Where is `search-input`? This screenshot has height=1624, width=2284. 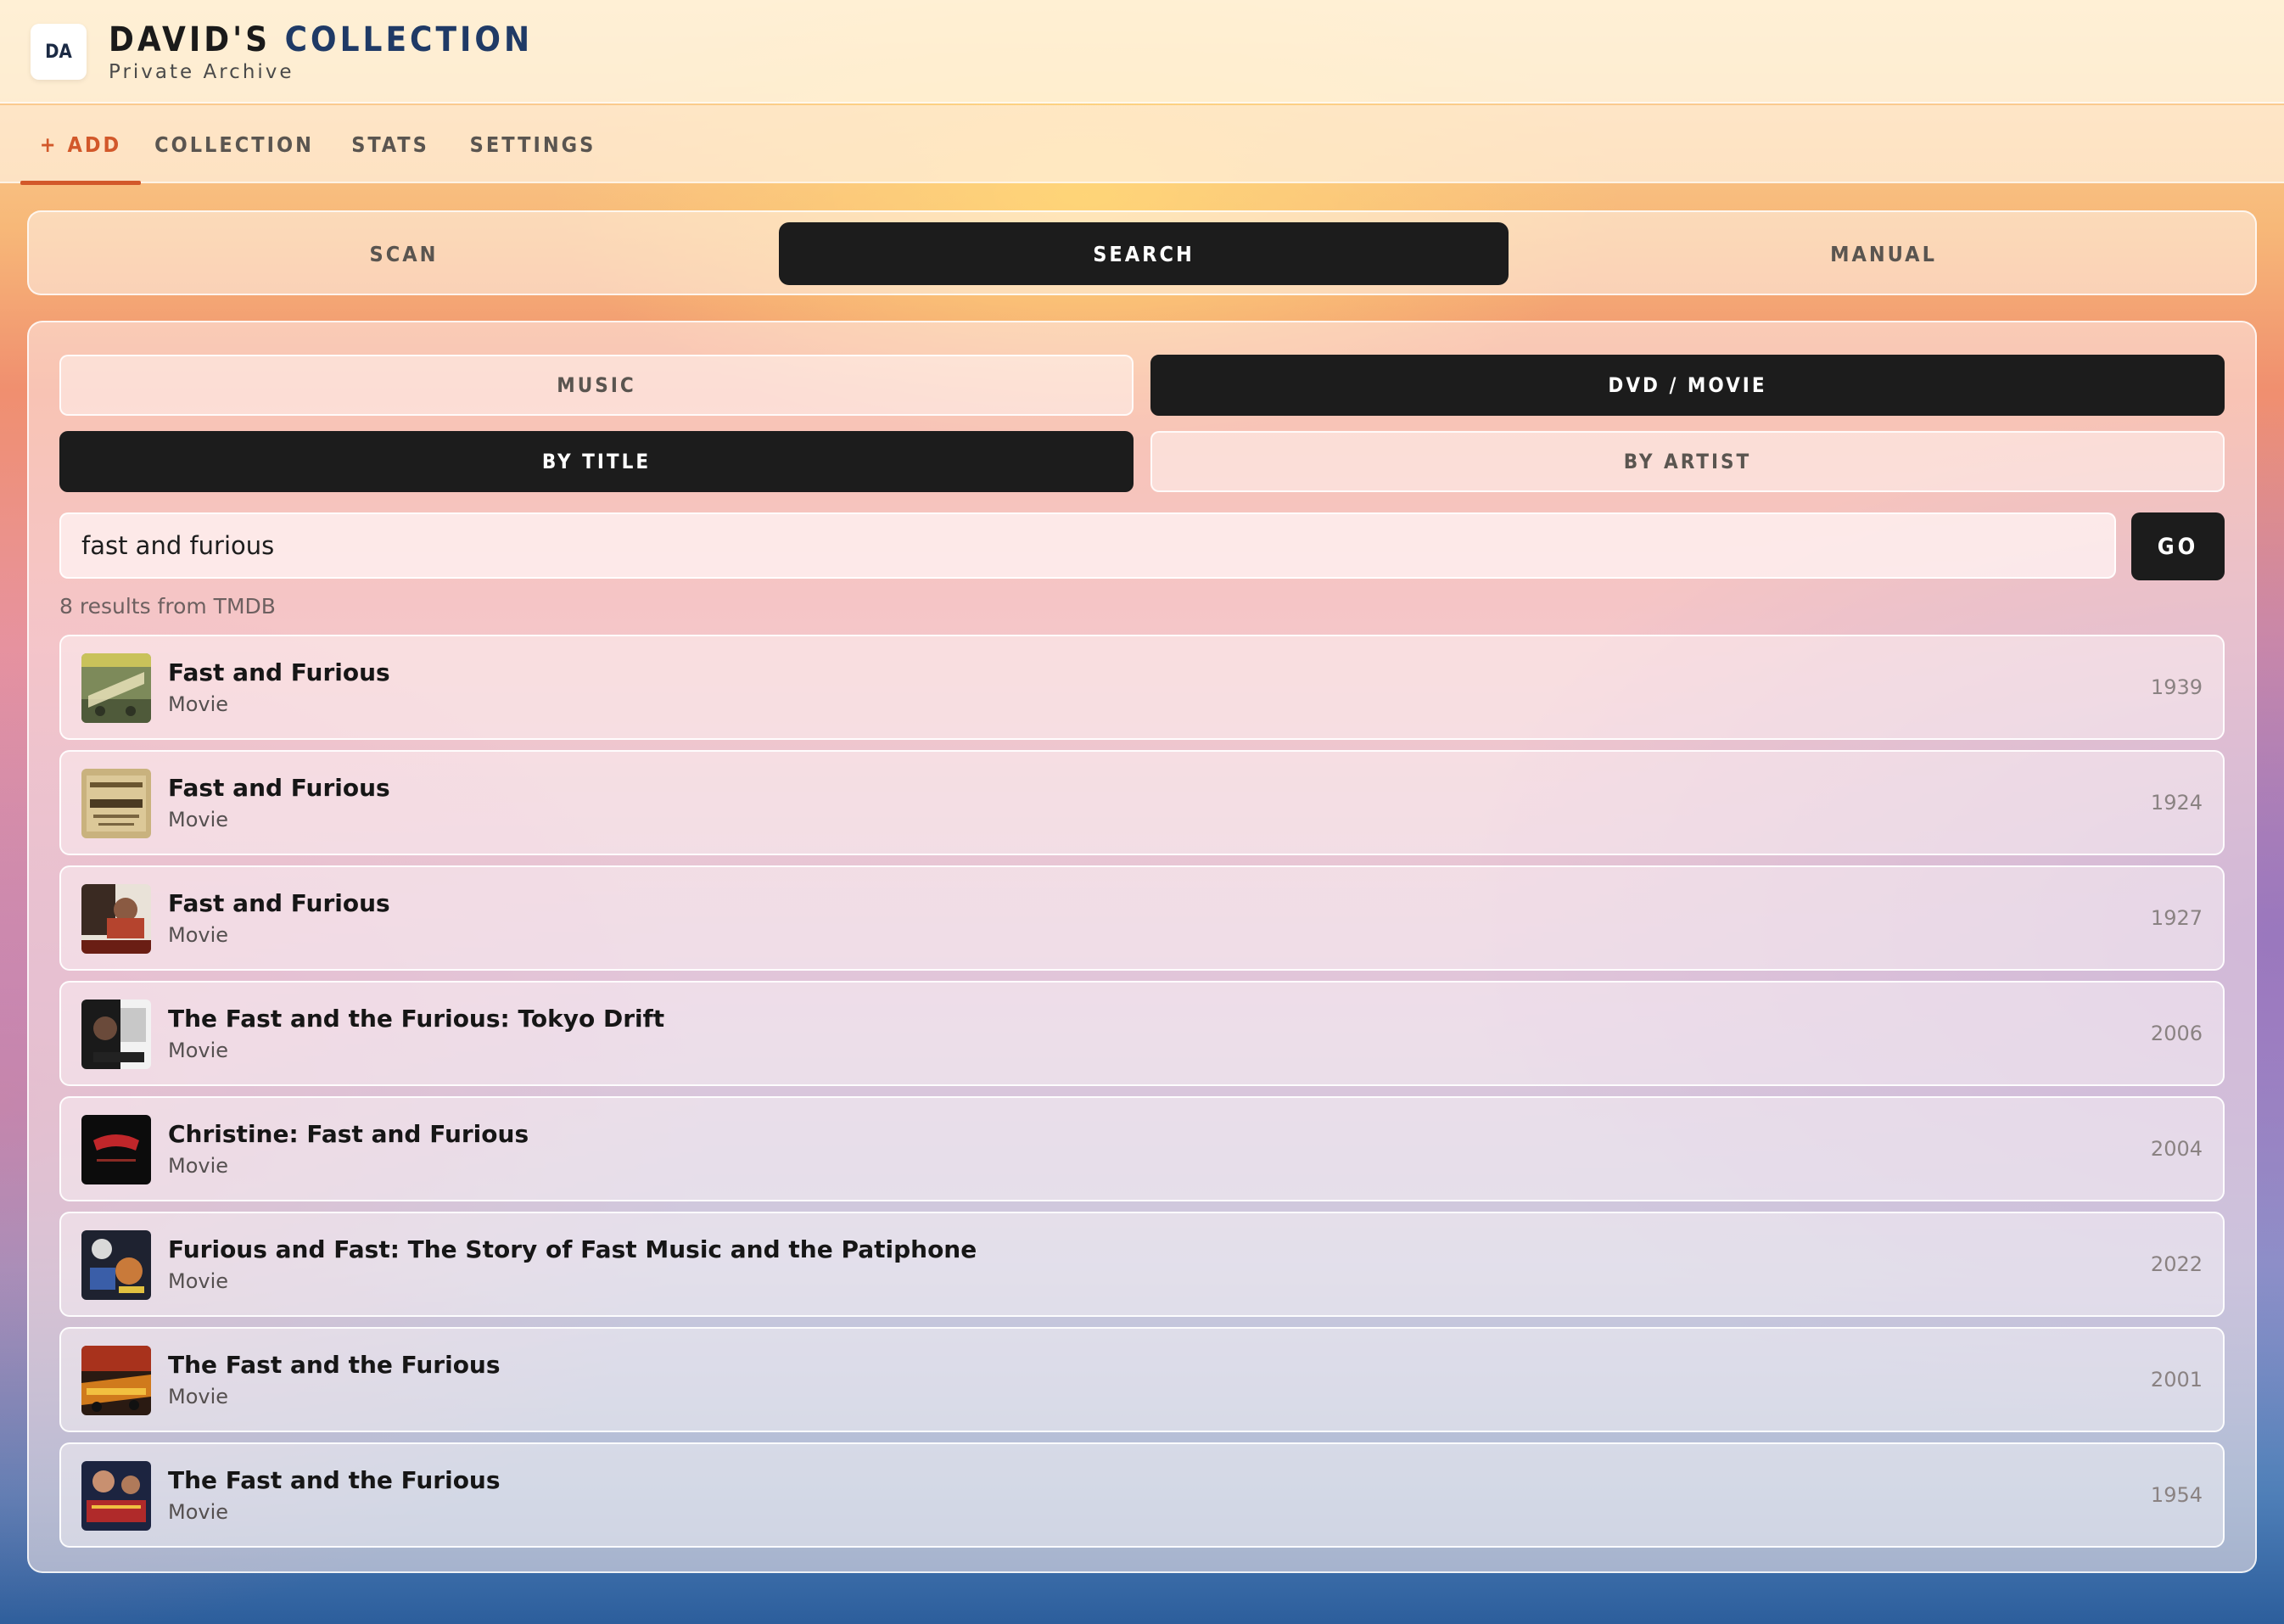 search-input is located at coordinates (1088, 545).